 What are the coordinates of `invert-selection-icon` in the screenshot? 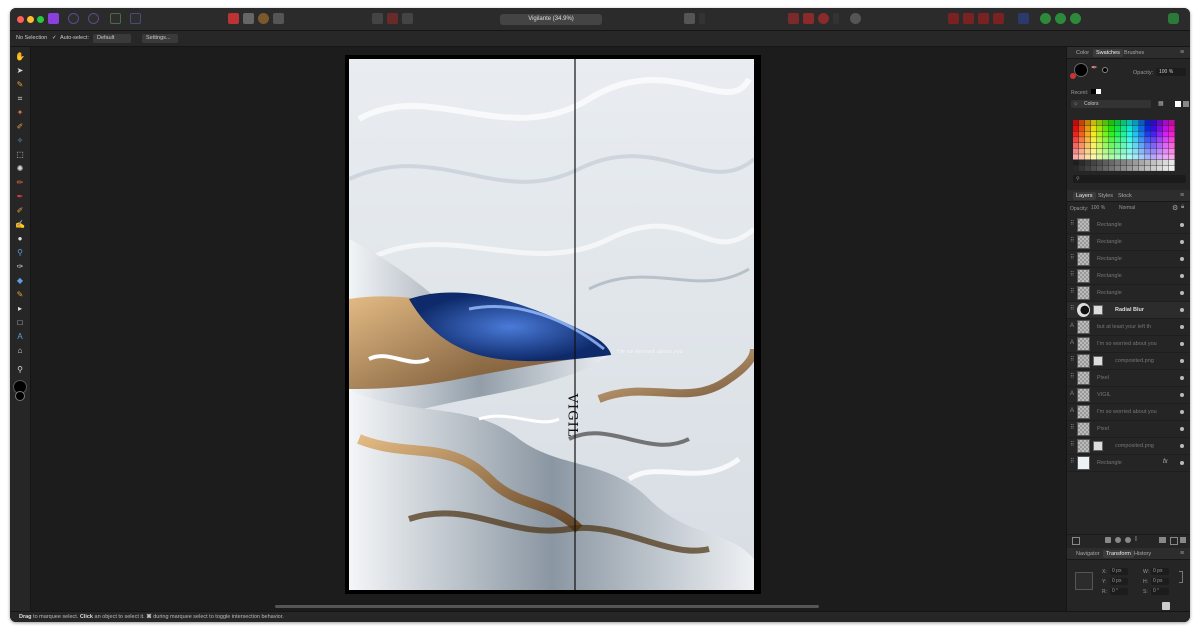 It's located at (407, 18).